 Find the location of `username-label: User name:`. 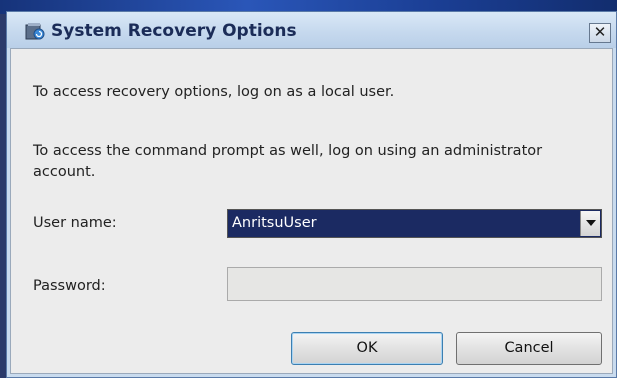

username-label: User name: is located at coordinates (75, 223).